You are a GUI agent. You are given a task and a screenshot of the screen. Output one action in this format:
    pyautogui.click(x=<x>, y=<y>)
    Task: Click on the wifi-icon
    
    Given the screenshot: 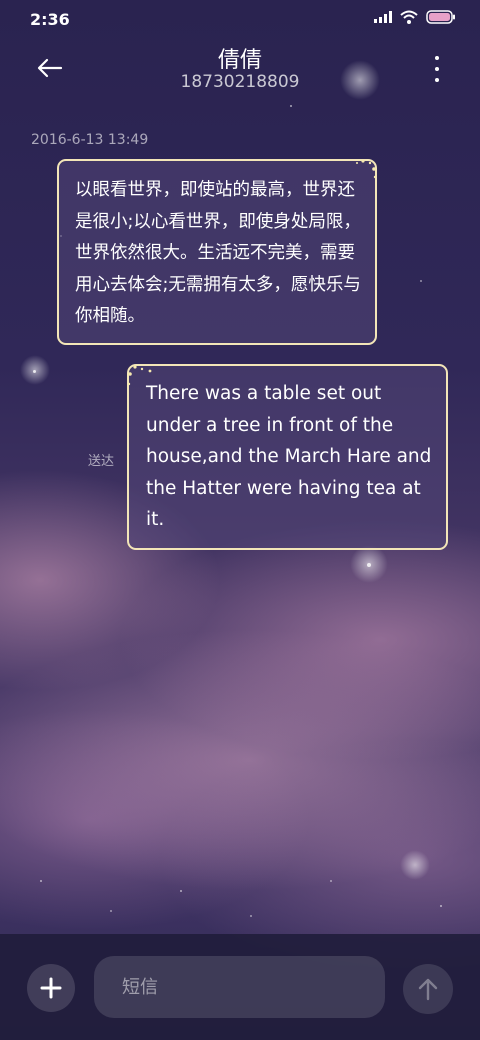 What is the action you would take?
    pyautogui.click(x=409, y=17)
    